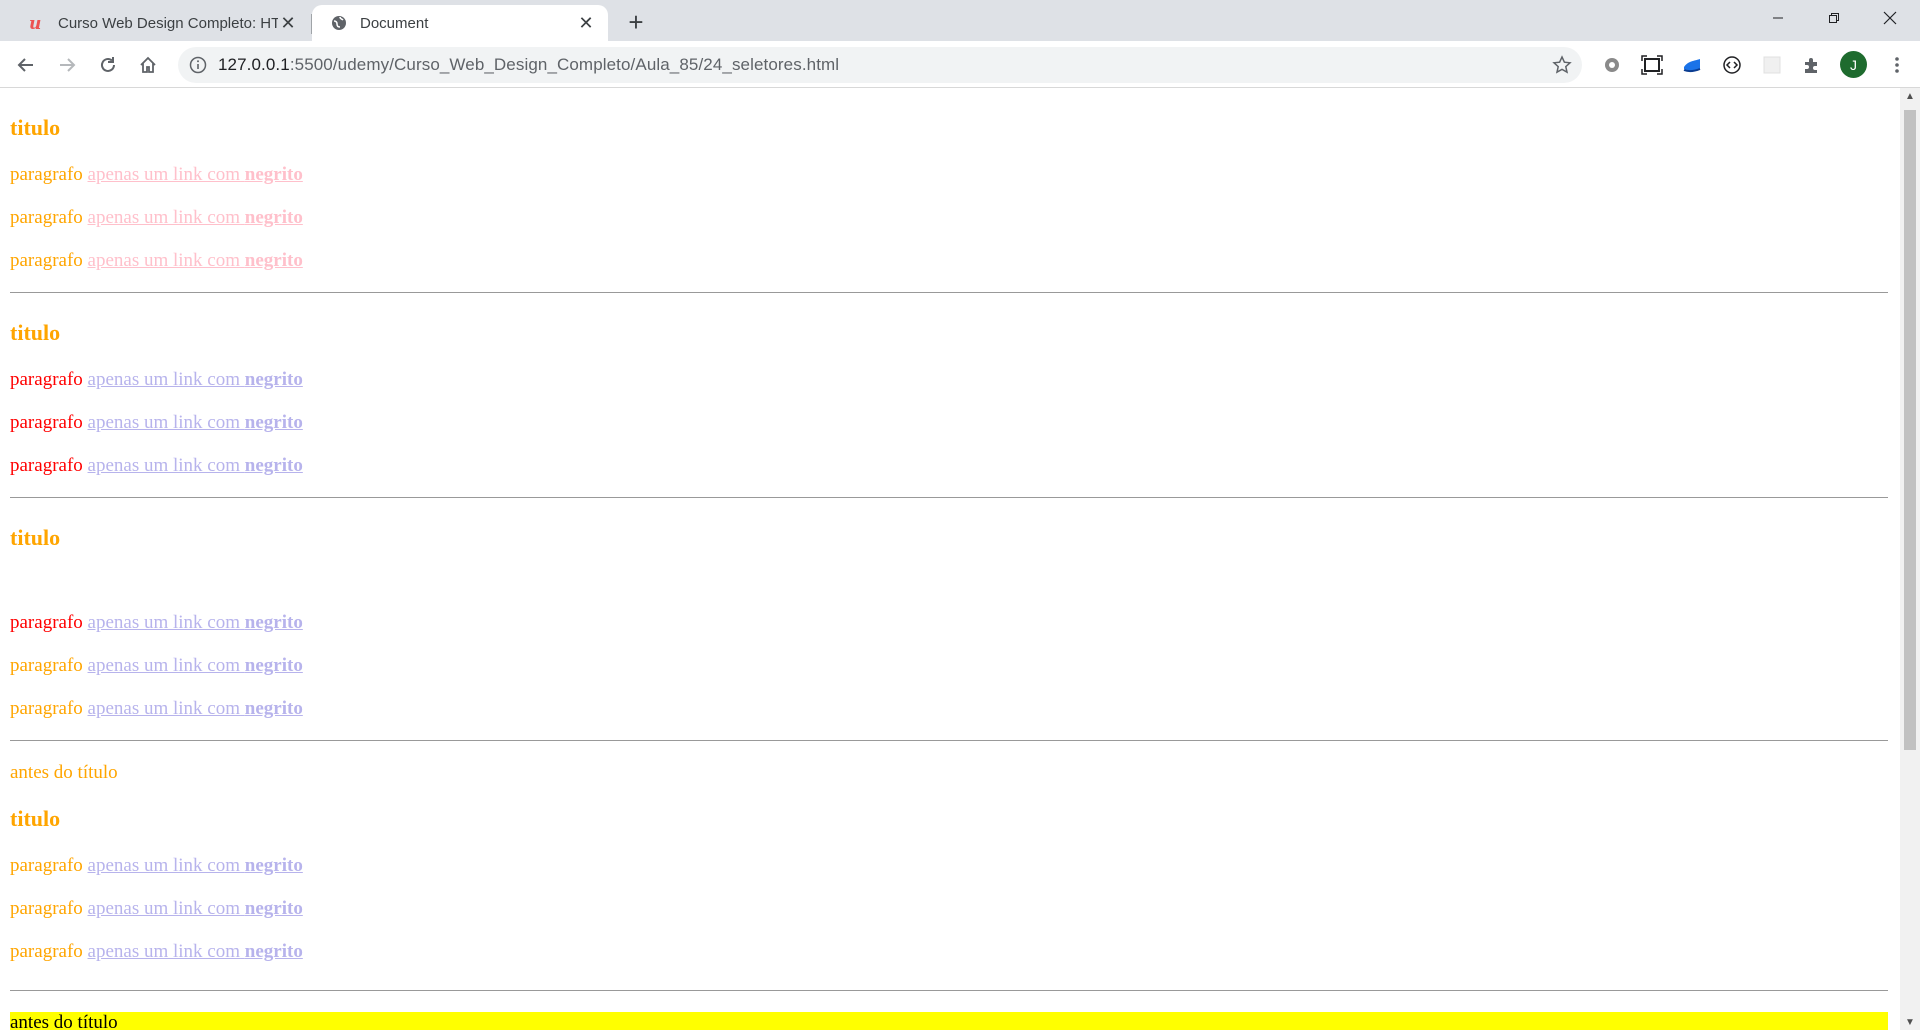 This screenshot has height=1030, width=1920. I want to click on svg-text: u, so click(35, 23).